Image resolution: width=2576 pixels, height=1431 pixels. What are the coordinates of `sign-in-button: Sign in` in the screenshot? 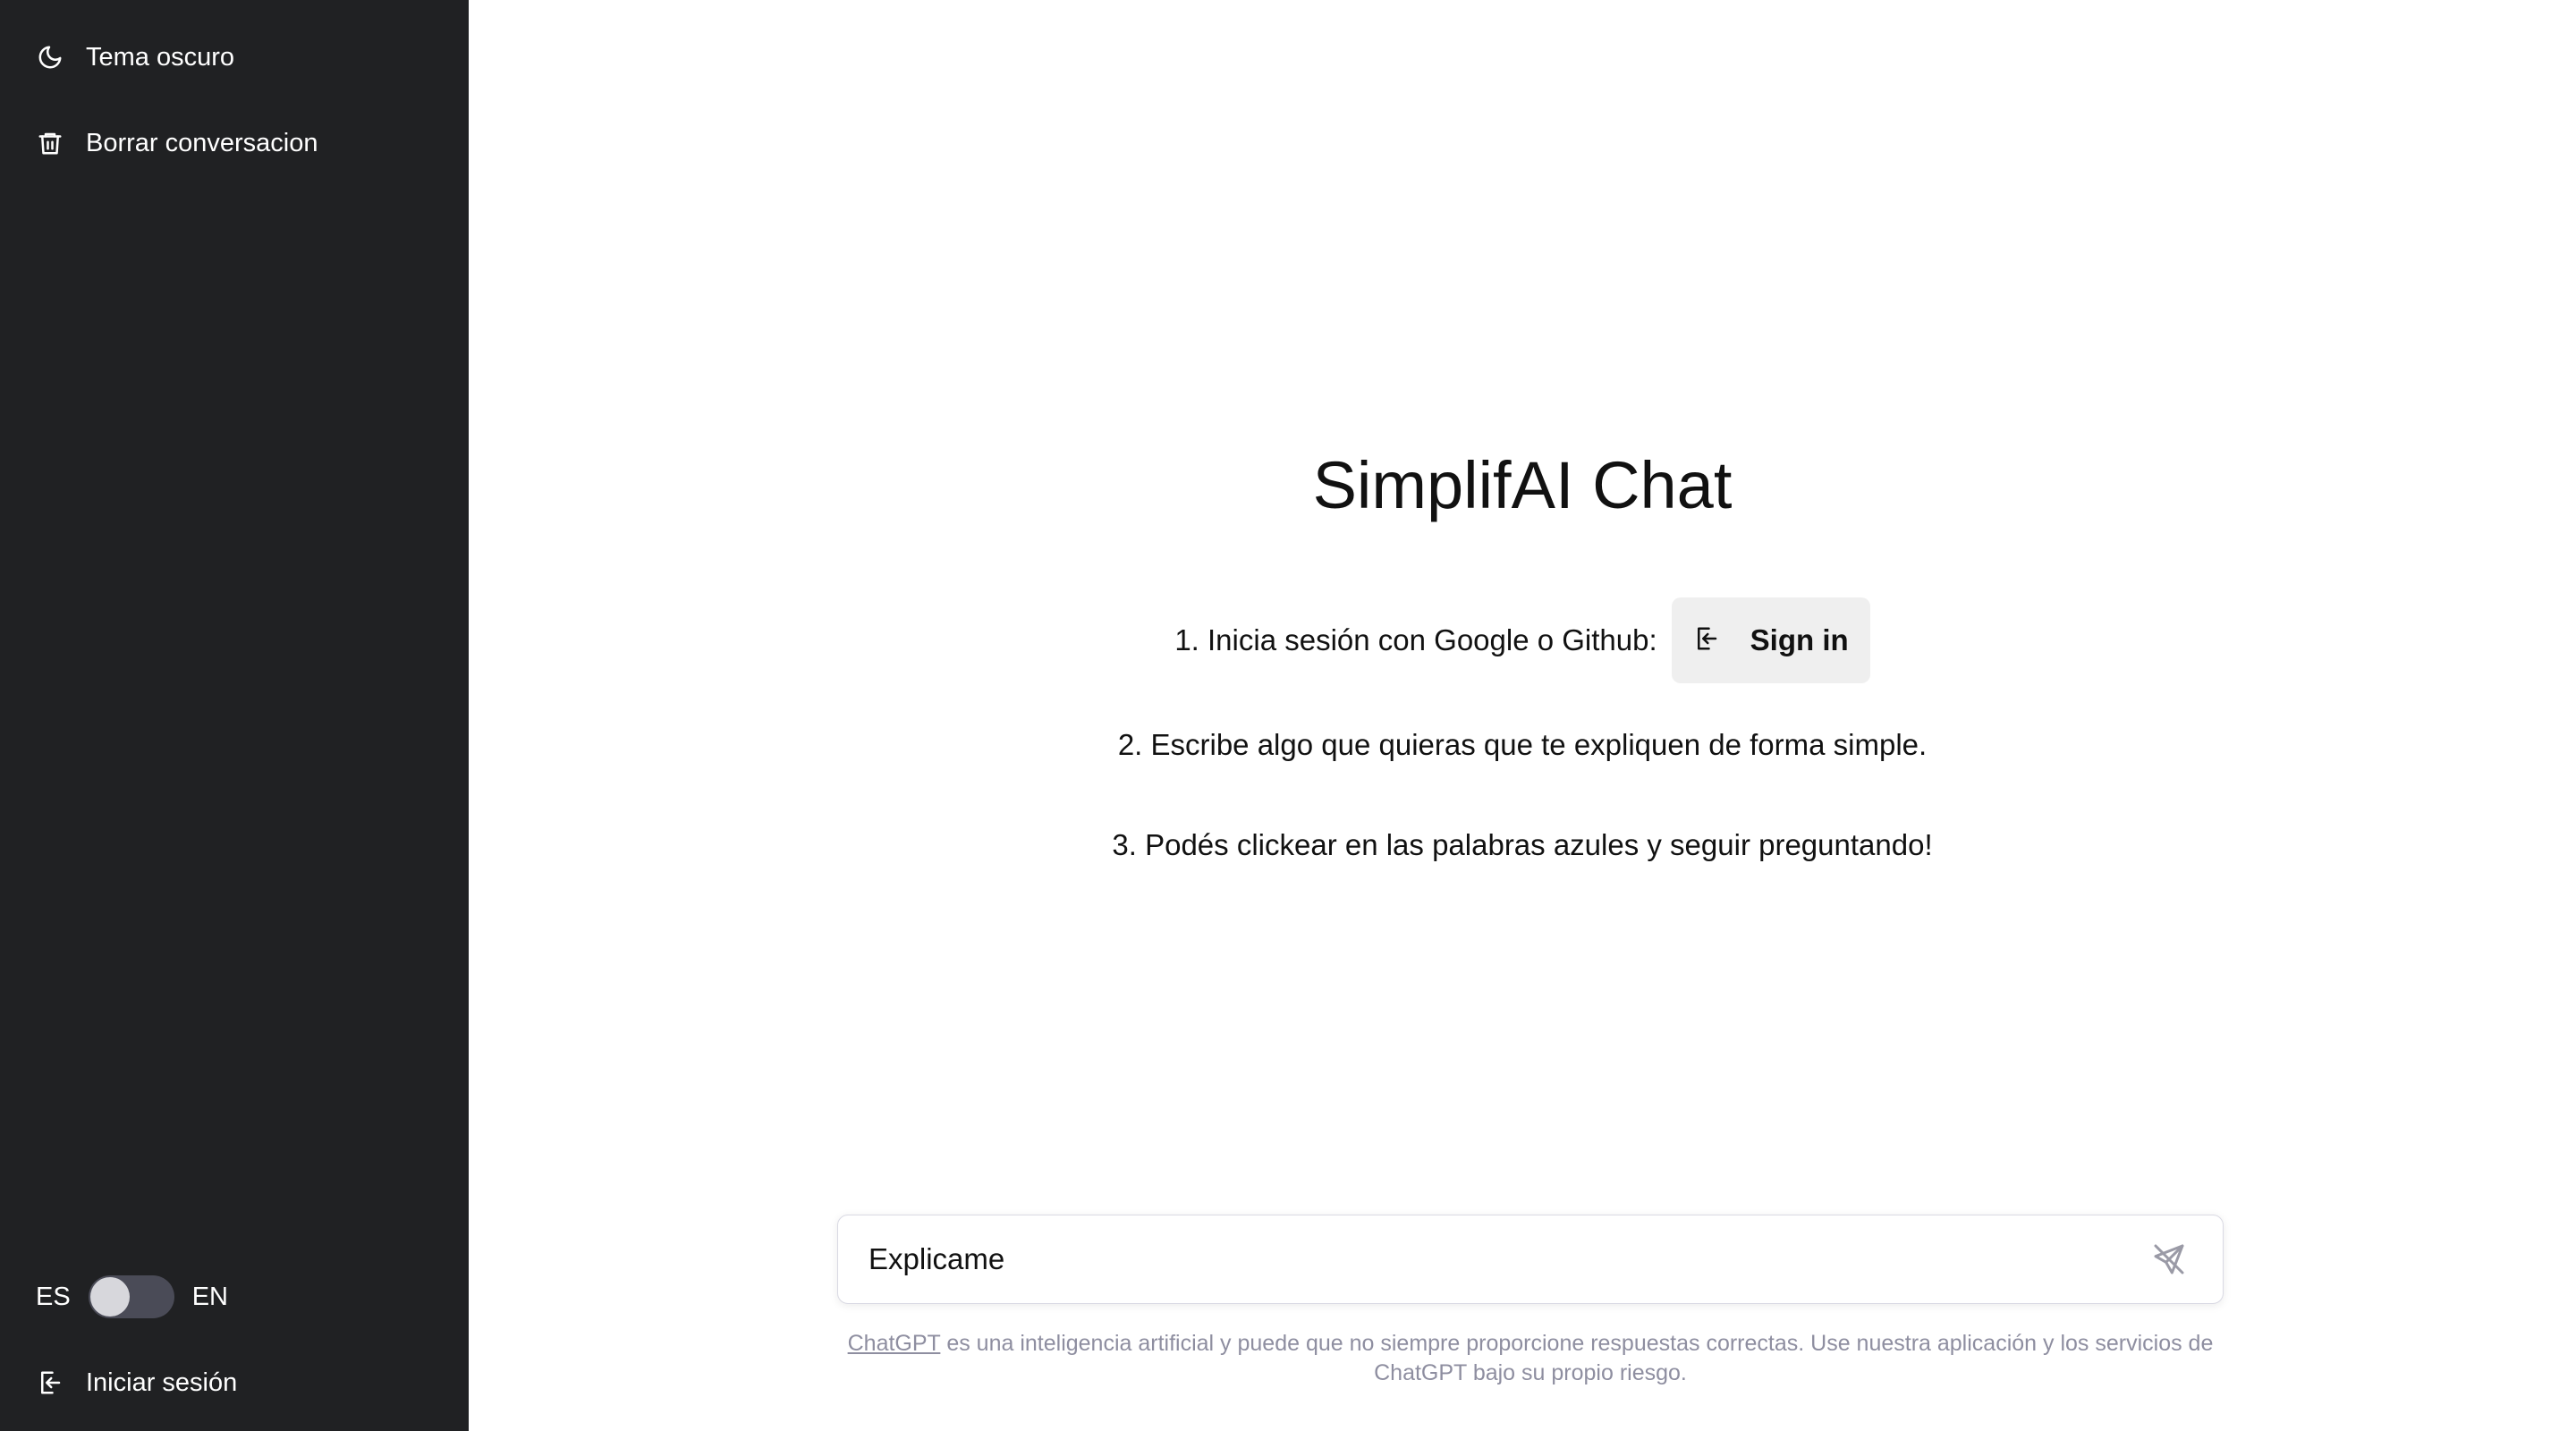 It's located at (1770, 640).